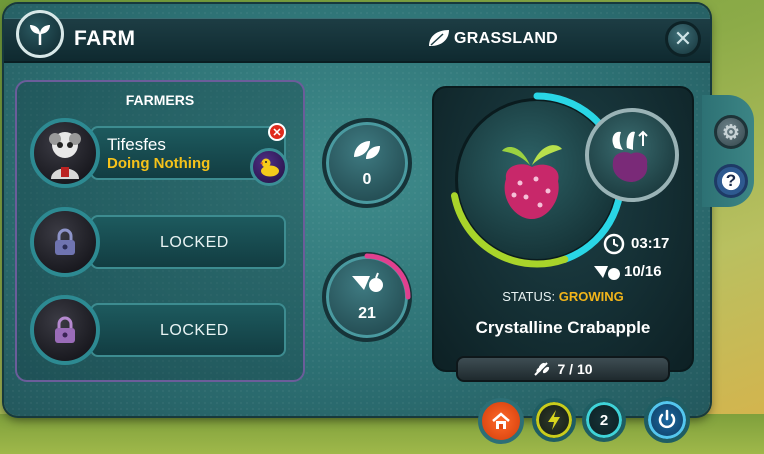 This screenshot has width=764, height=454. I want to click on energy-button, so click(554, 420).